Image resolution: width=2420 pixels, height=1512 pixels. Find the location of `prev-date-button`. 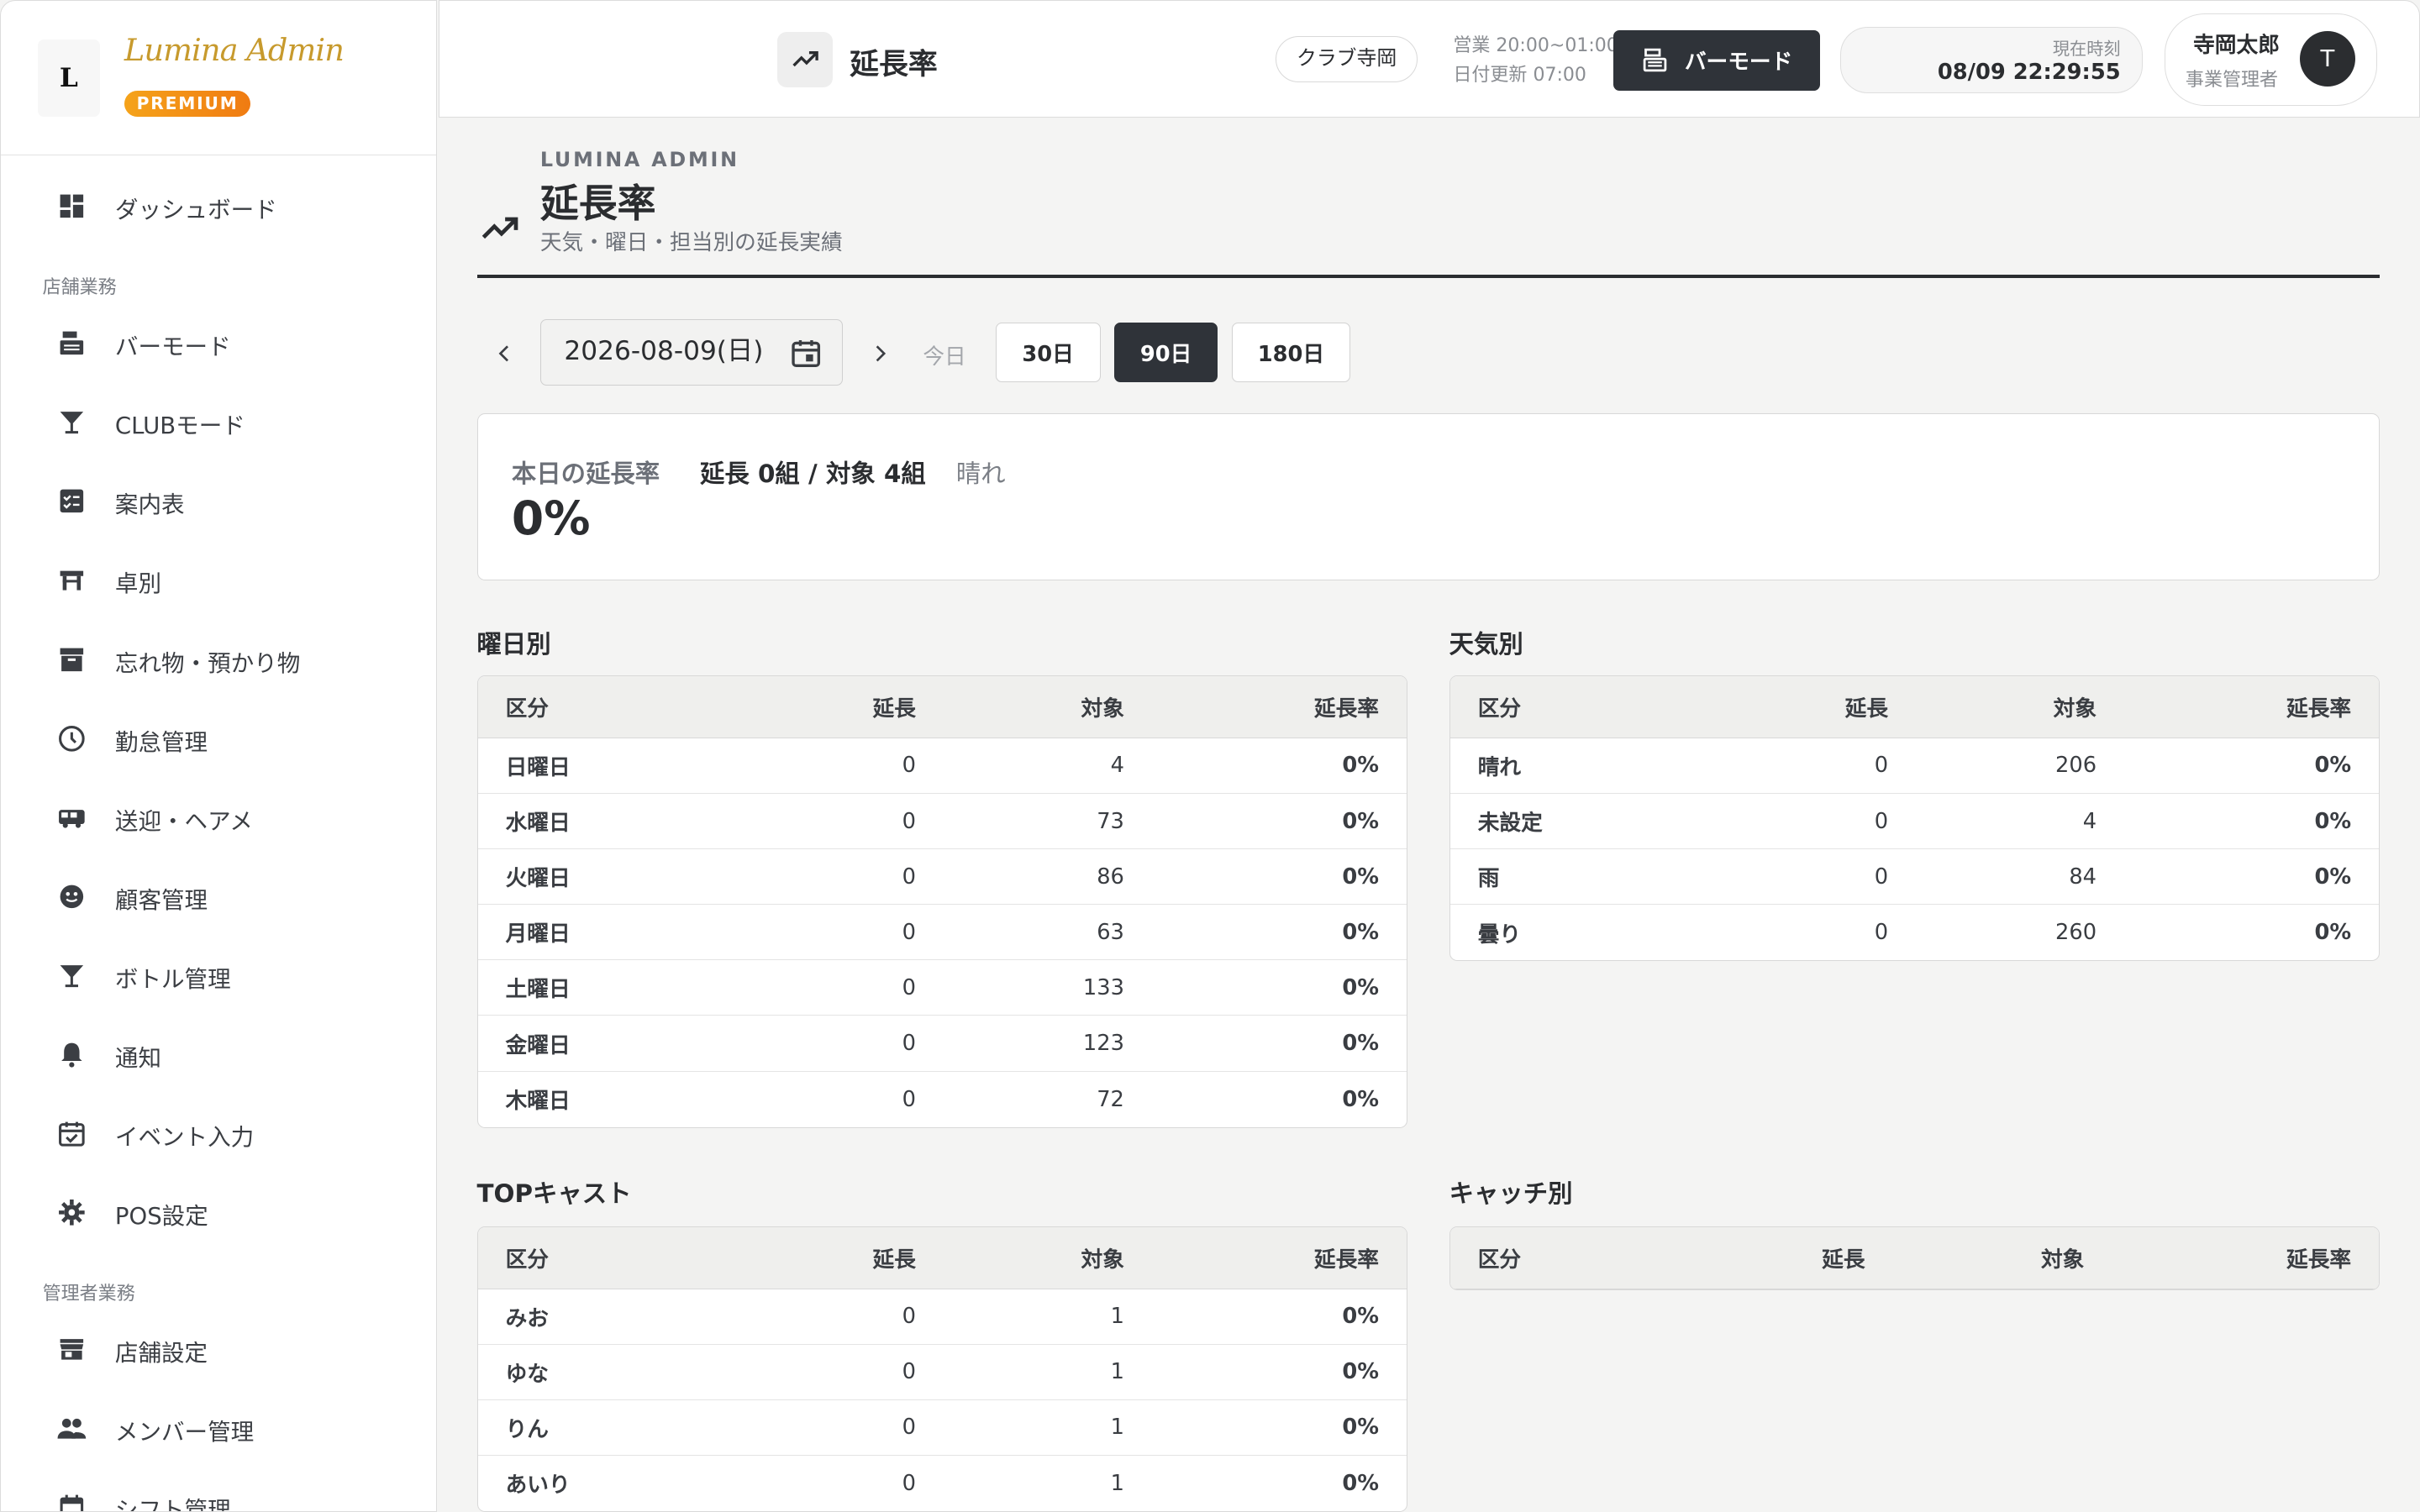

prev-date-button is located at coordinates (505, 353).